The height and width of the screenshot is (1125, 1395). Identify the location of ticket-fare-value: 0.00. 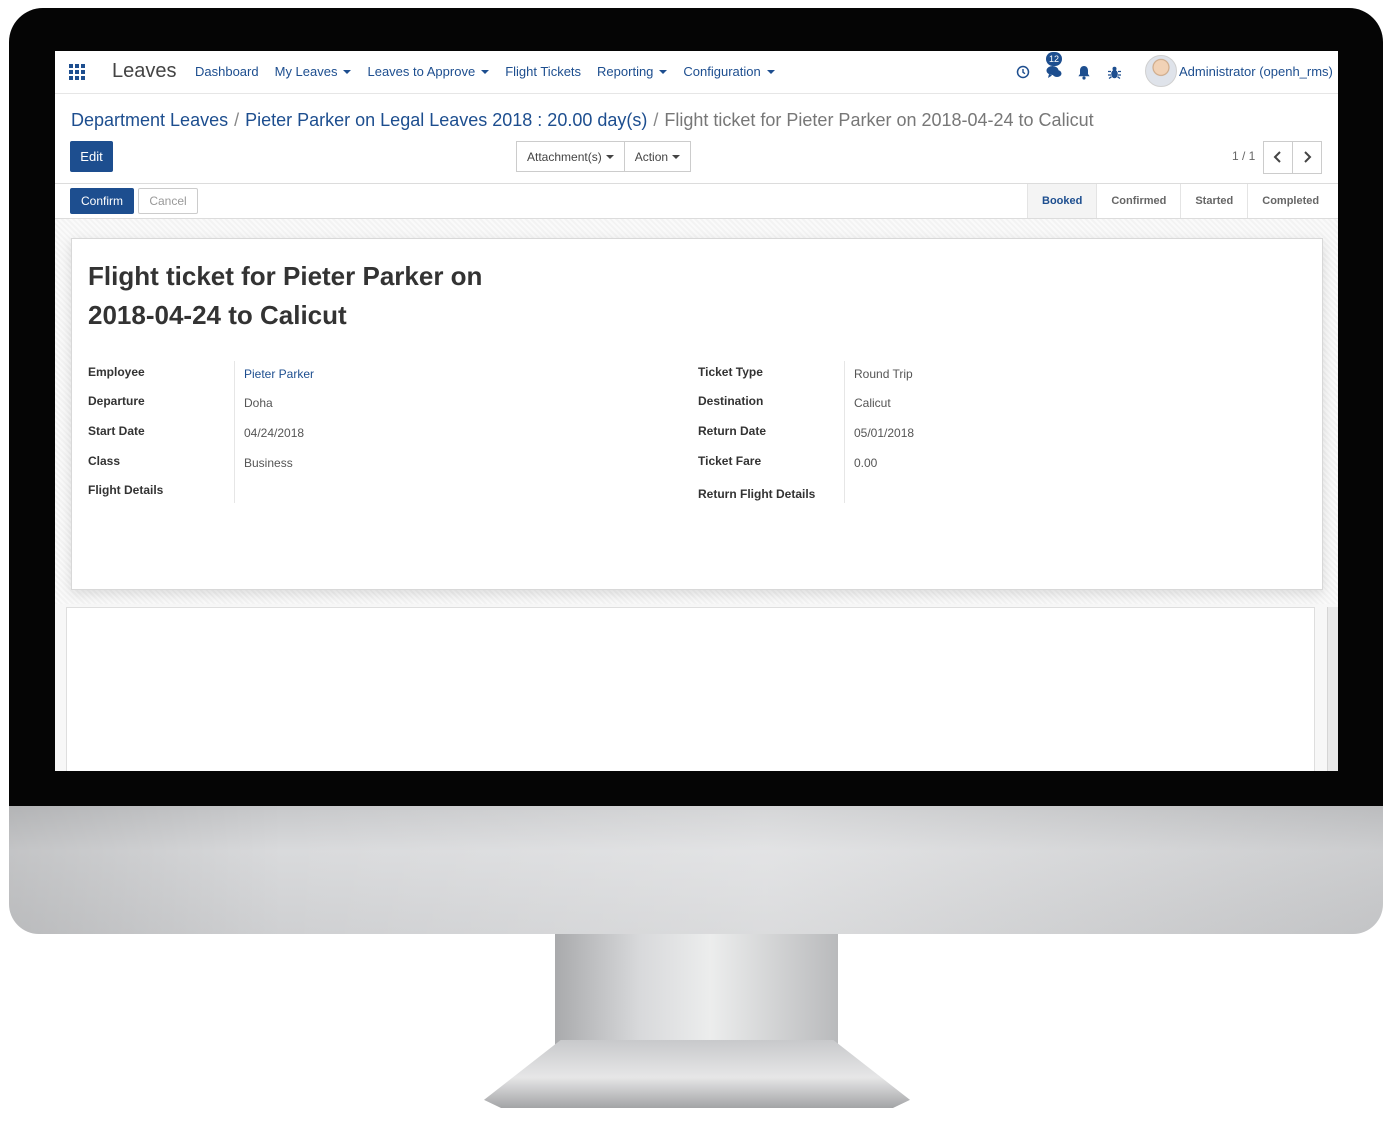
(866, 463).